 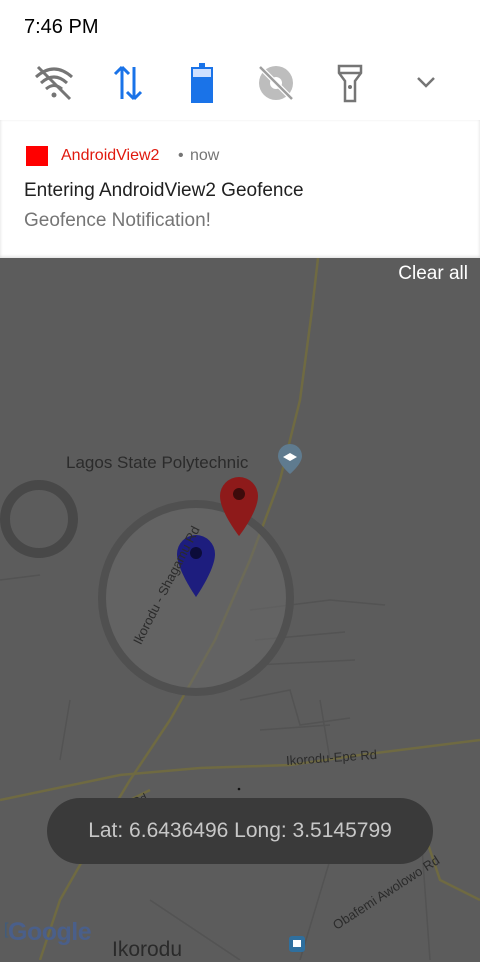 I want to click on chevron-down-icon, so click(x=426, y=83).